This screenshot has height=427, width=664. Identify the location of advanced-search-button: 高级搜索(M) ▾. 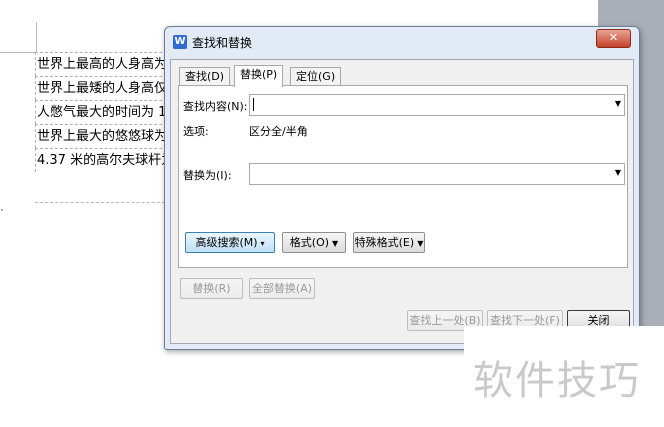
(230, 242).